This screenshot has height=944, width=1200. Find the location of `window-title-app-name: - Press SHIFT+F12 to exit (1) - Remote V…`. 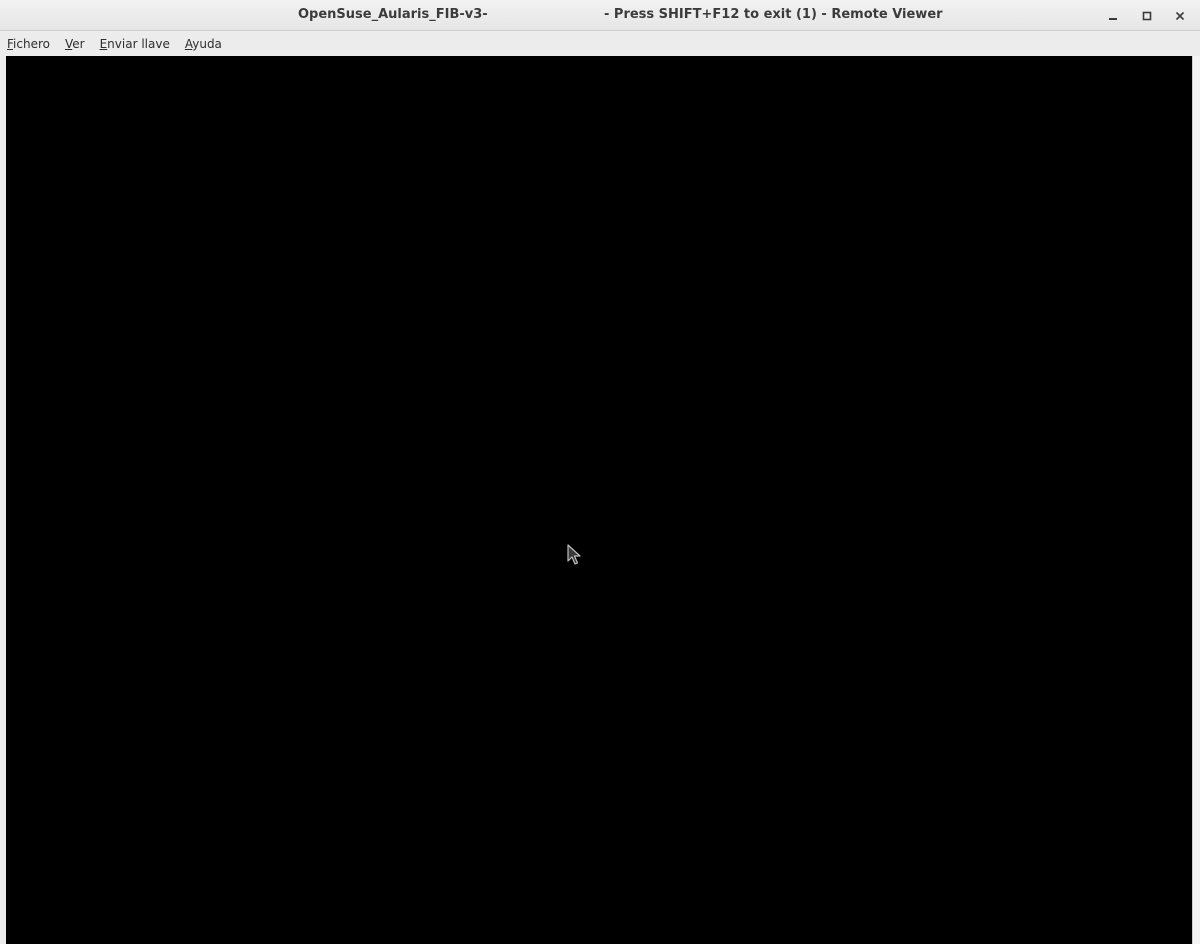

window-title-app-name: - Press SHIFT+F12 to exit (1) - Remote V… is located at coordinates (773, 14).